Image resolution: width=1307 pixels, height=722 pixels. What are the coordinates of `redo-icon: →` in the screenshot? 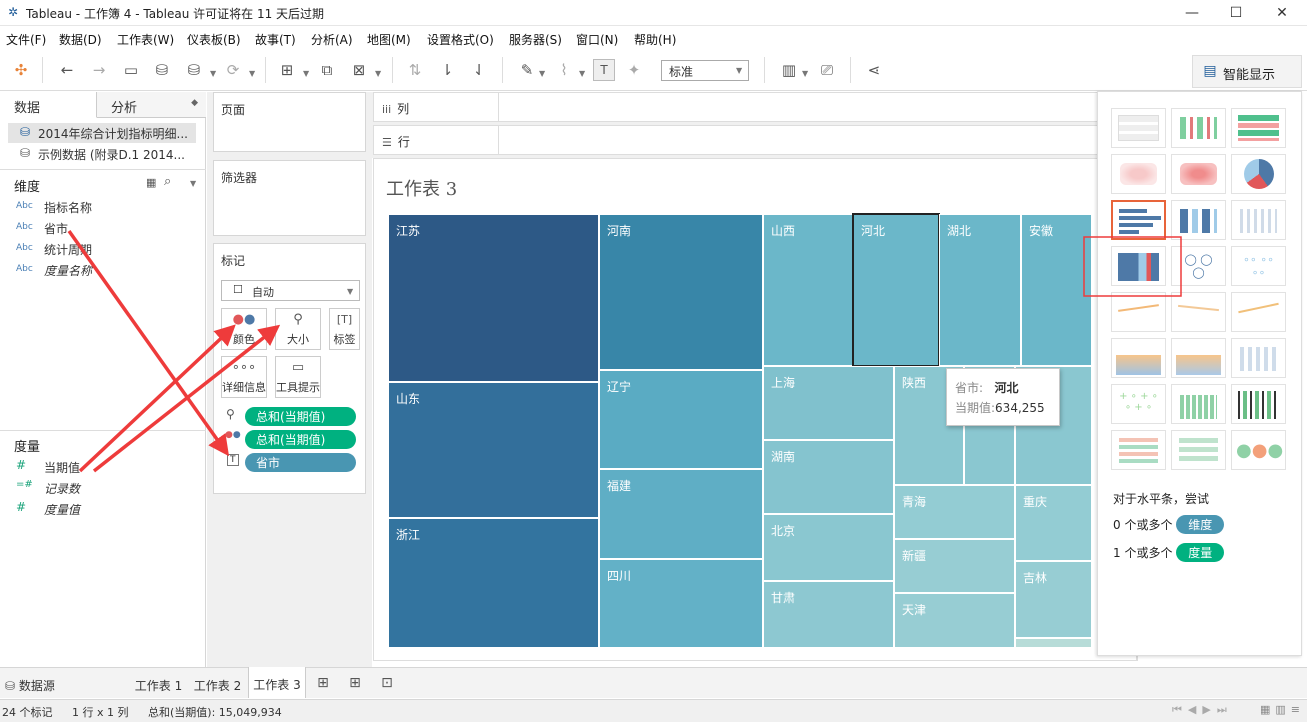 It's located at (99, 70).